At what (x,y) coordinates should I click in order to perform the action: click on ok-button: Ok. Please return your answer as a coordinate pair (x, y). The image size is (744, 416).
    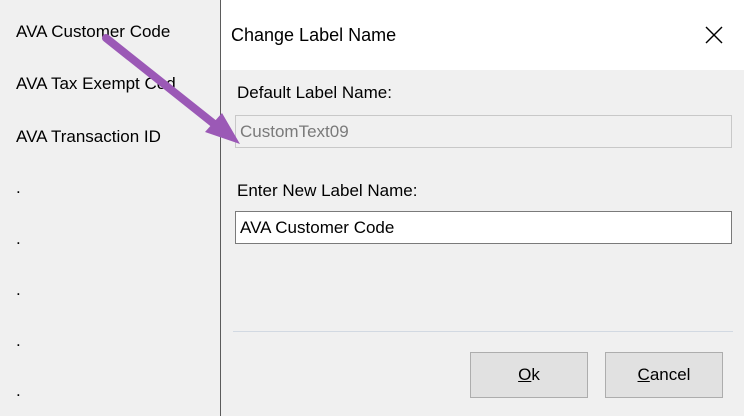
    Looking at the image, I should click on (529, 375).